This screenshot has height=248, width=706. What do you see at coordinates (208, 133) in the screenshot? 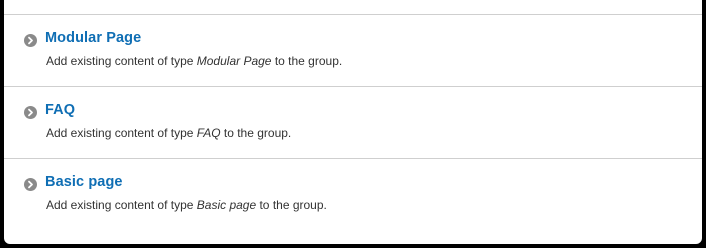
I see `description-type: FAQ` at bounding box center [208, 133].